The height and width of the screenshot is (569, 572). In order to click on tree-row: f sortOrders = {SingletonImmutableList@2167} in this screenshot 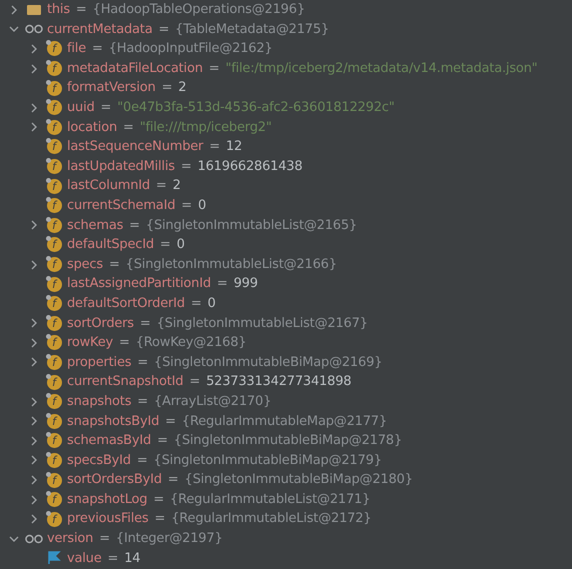, I will do `click(286, 324)`.